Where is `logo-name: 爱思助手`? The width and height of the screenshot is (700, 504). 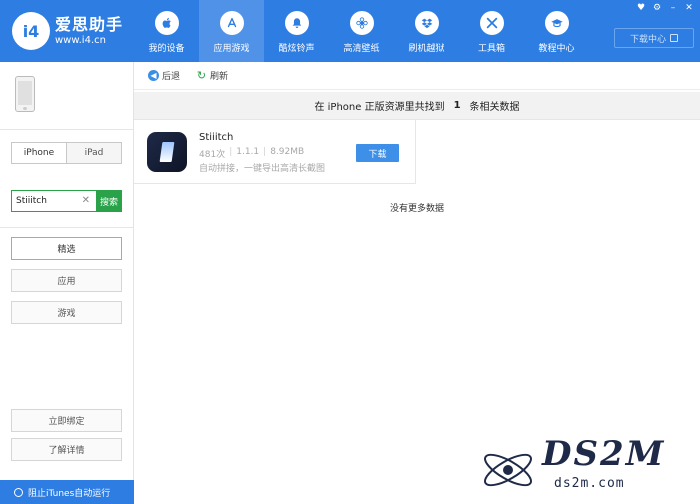
logo-name: 爱思助手 is located at coordinates (89, 24).